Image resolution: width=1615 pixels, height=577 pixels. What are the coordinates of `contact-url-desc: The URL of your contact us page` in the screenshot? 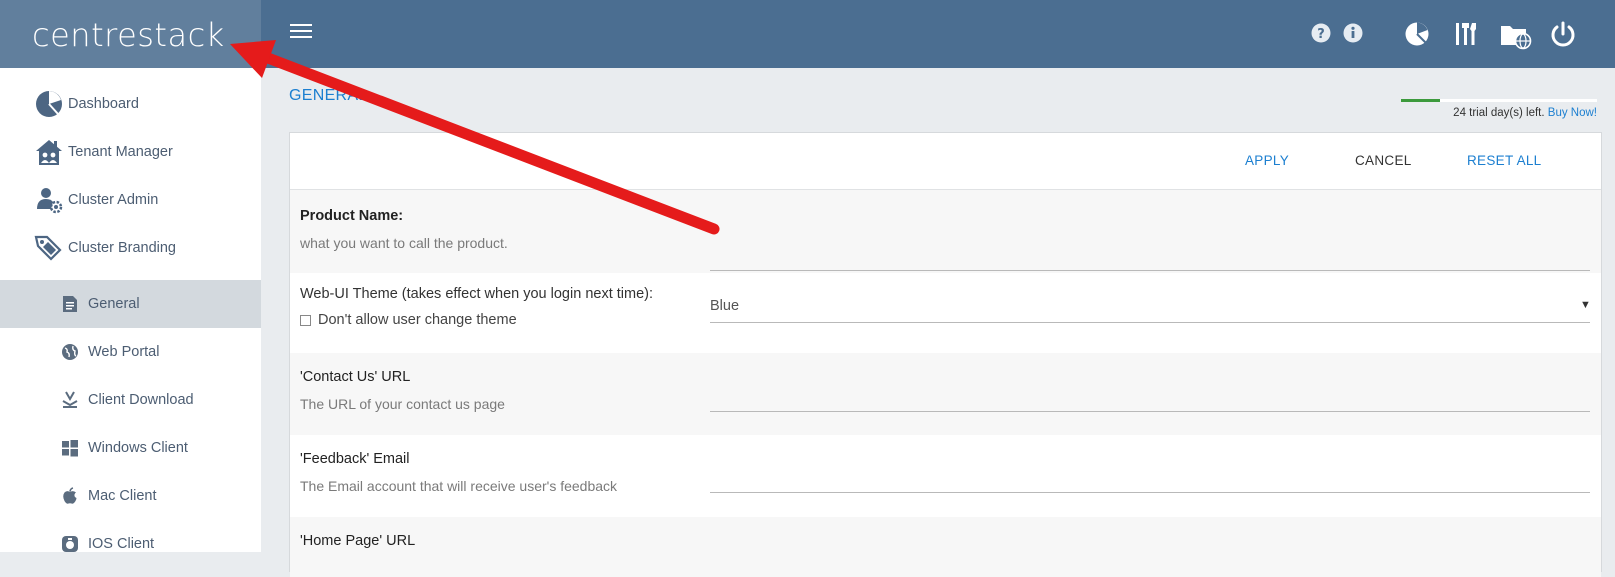 It's located at (402, 404).